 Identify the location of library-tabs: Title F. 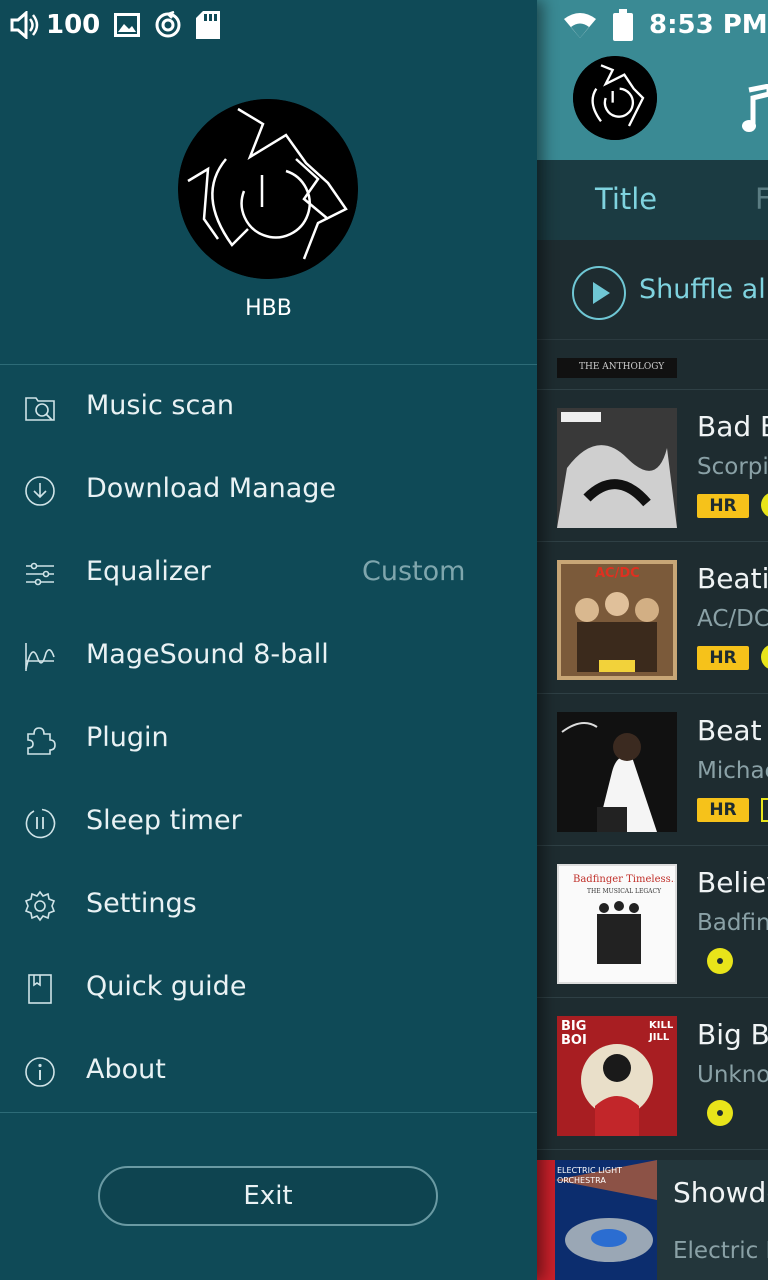
(652, 200).